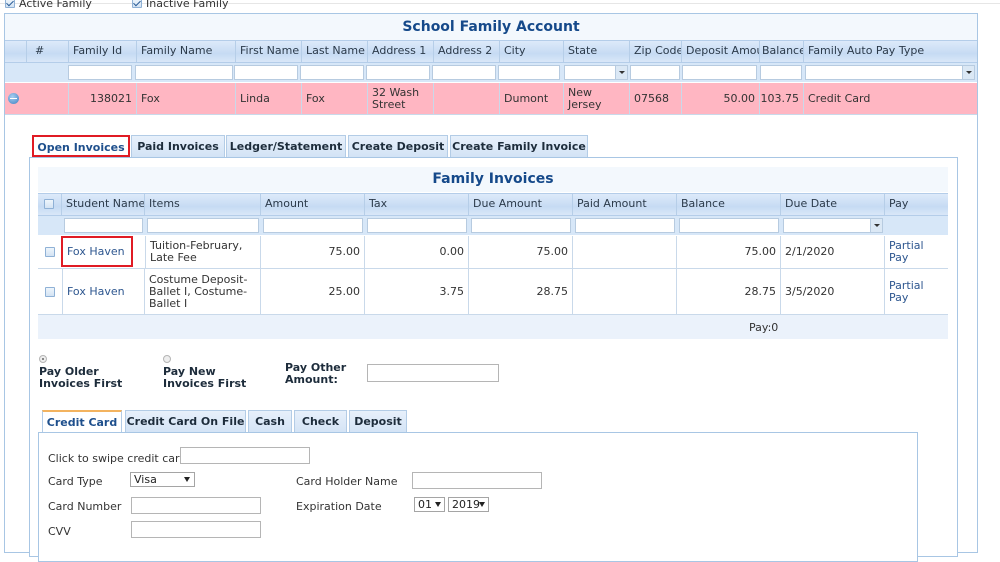 Image resolution: width=1000 pixels, height=562 pixels. Describe the element at coordinates (621, 72) in the screenshot. I see `state-dropdown-icon` at that location.